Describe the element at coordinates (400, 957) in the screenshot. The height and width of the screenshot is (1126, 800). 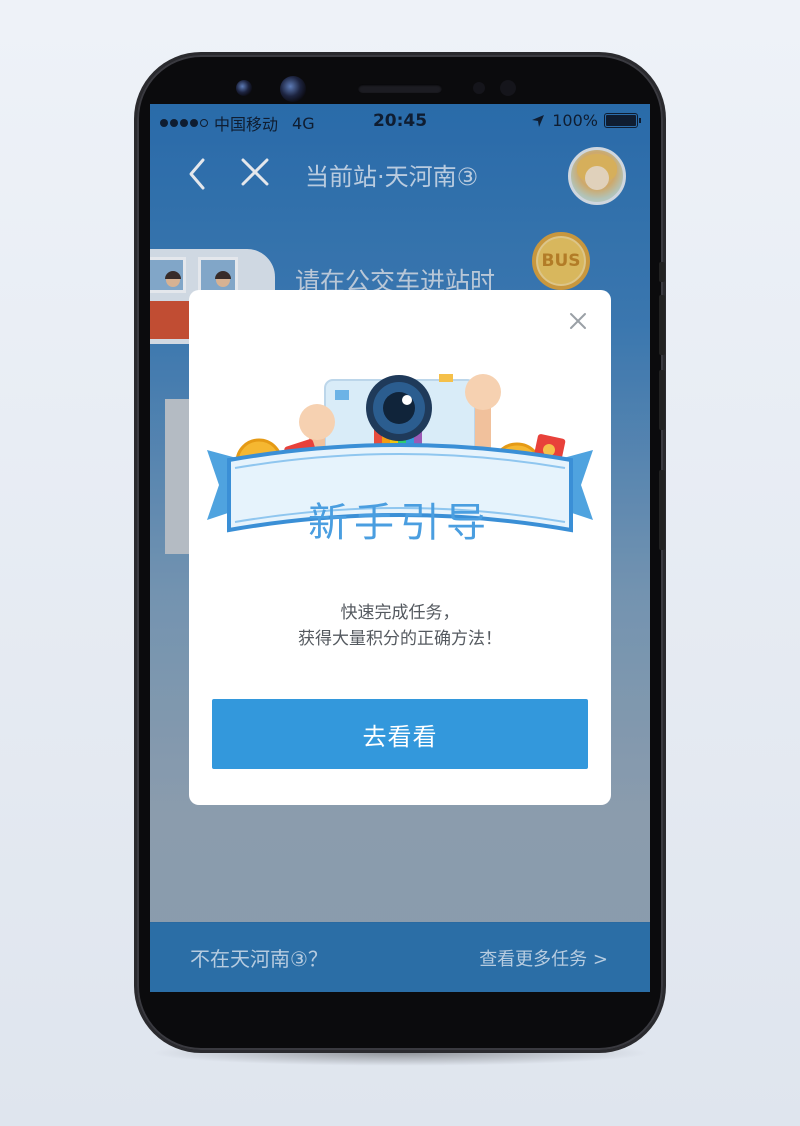
I see `bottom-bar: 不在天河南③？ 查看更多任务 >` at that location.